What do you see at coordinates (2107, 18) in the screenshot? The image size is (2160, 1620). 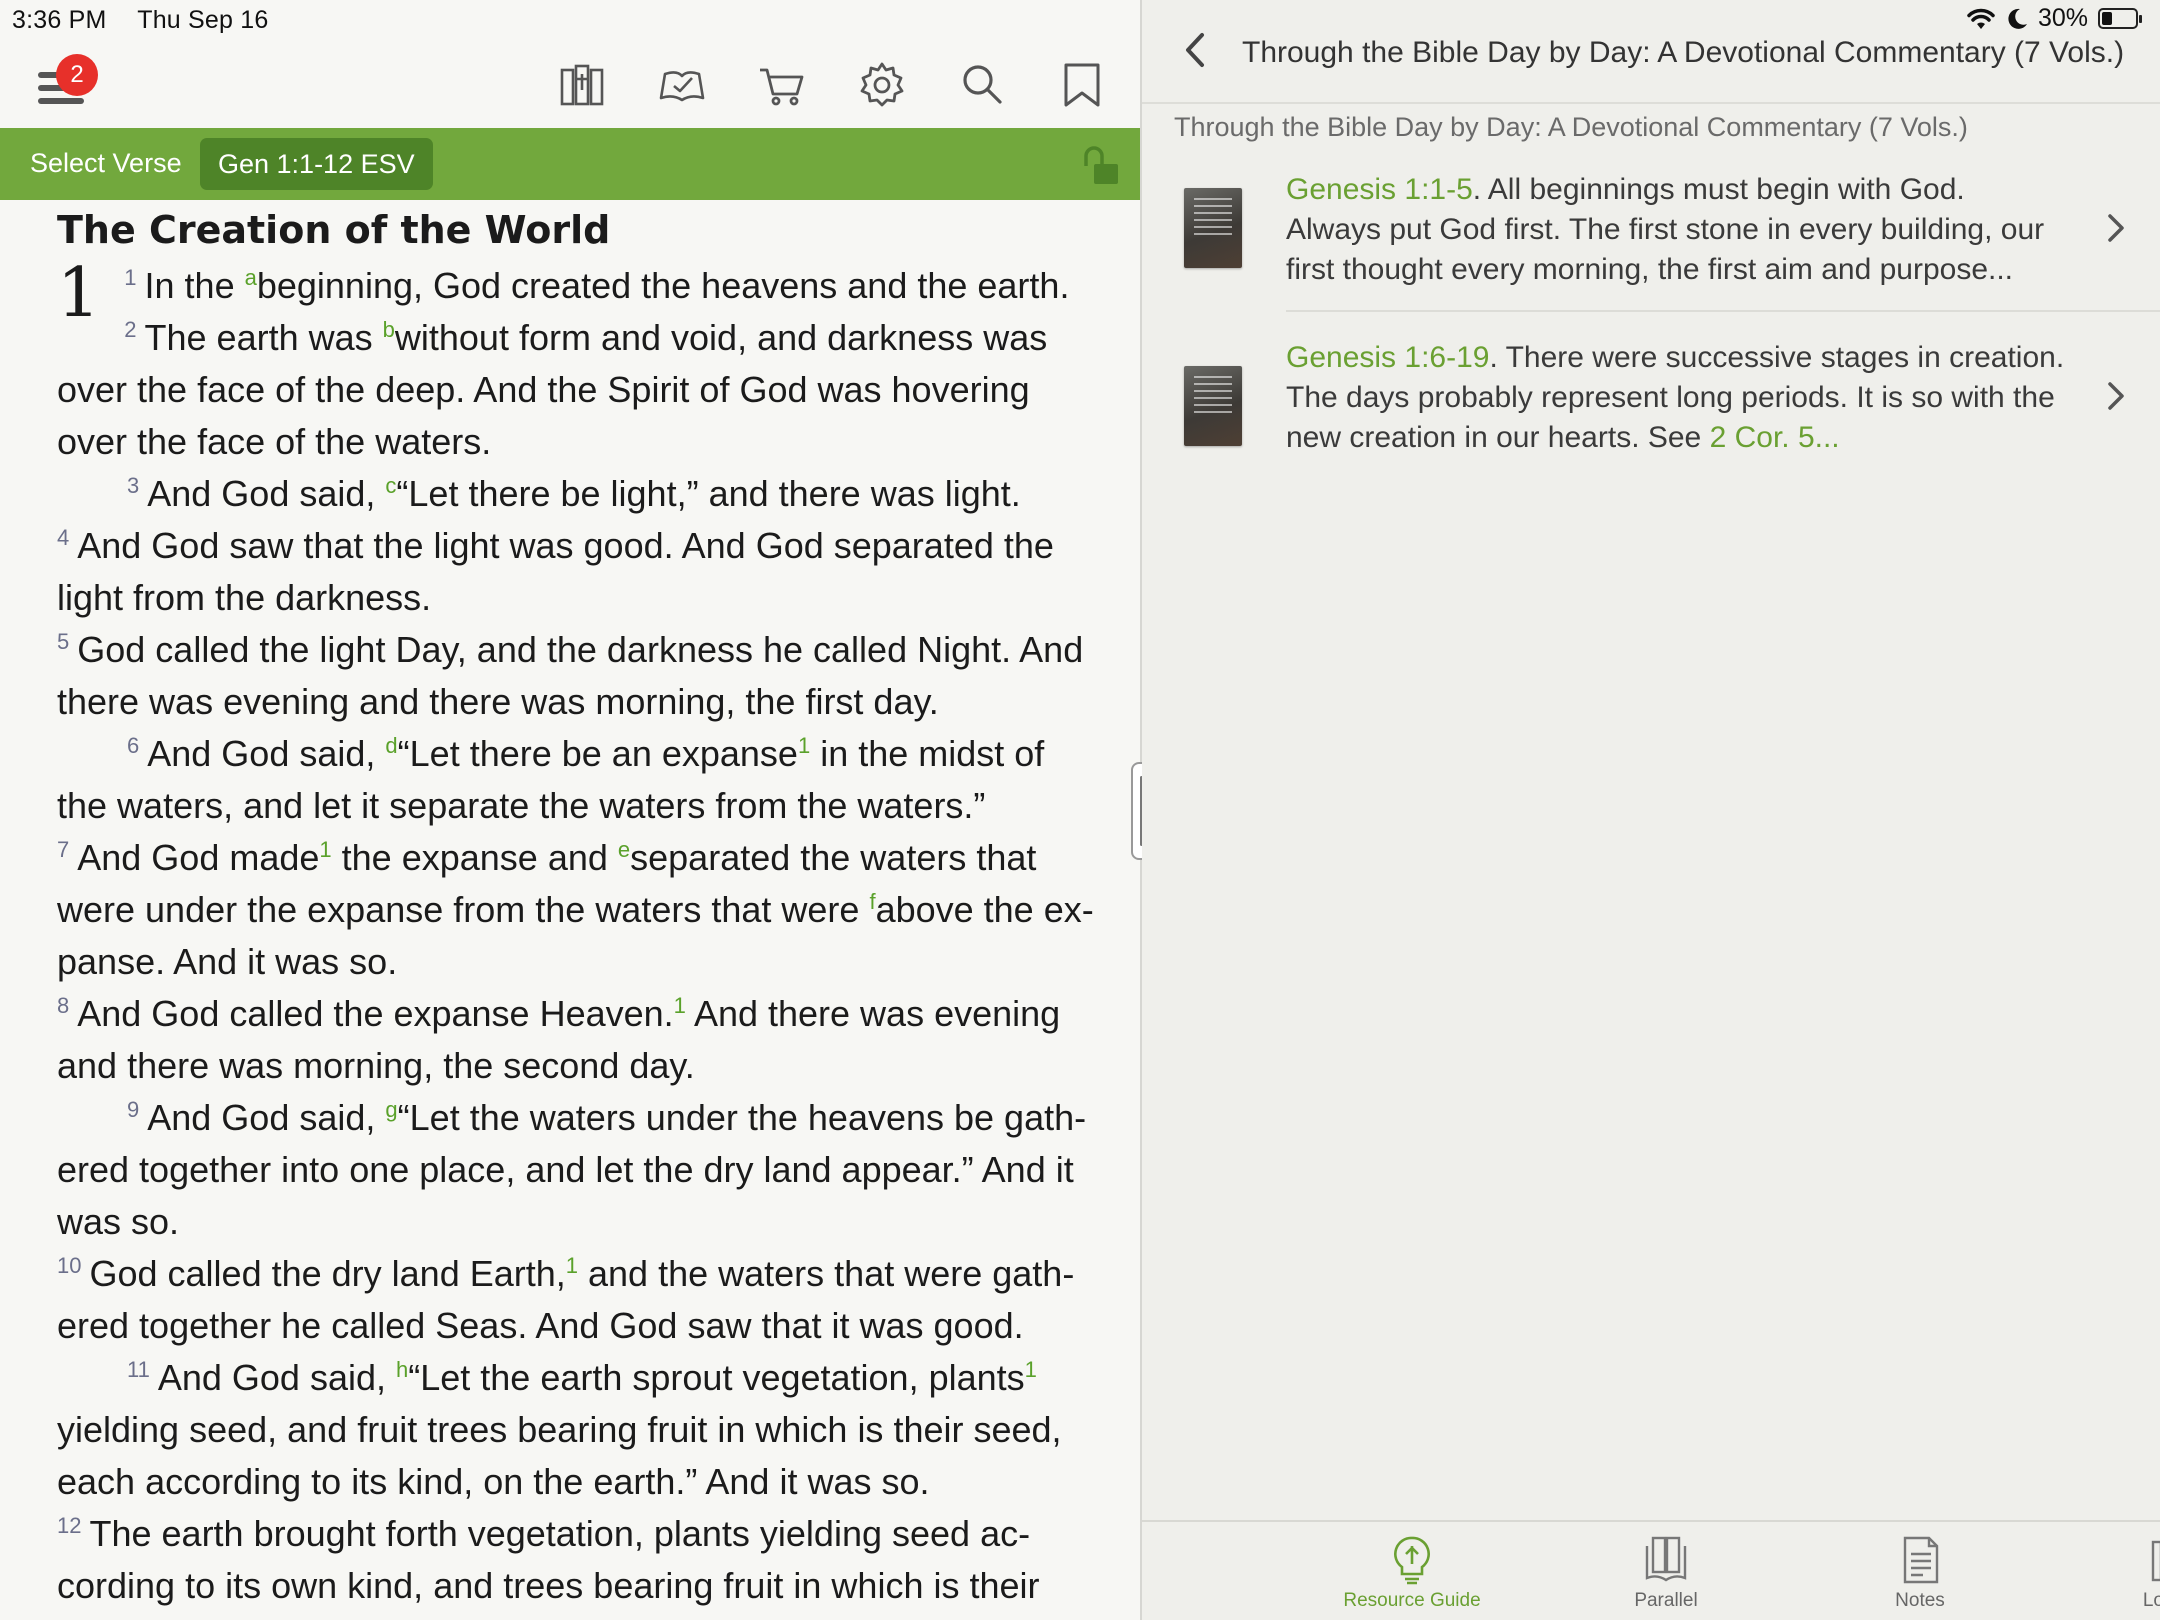 I see `battery-level` at bounding box center [2107, 18].